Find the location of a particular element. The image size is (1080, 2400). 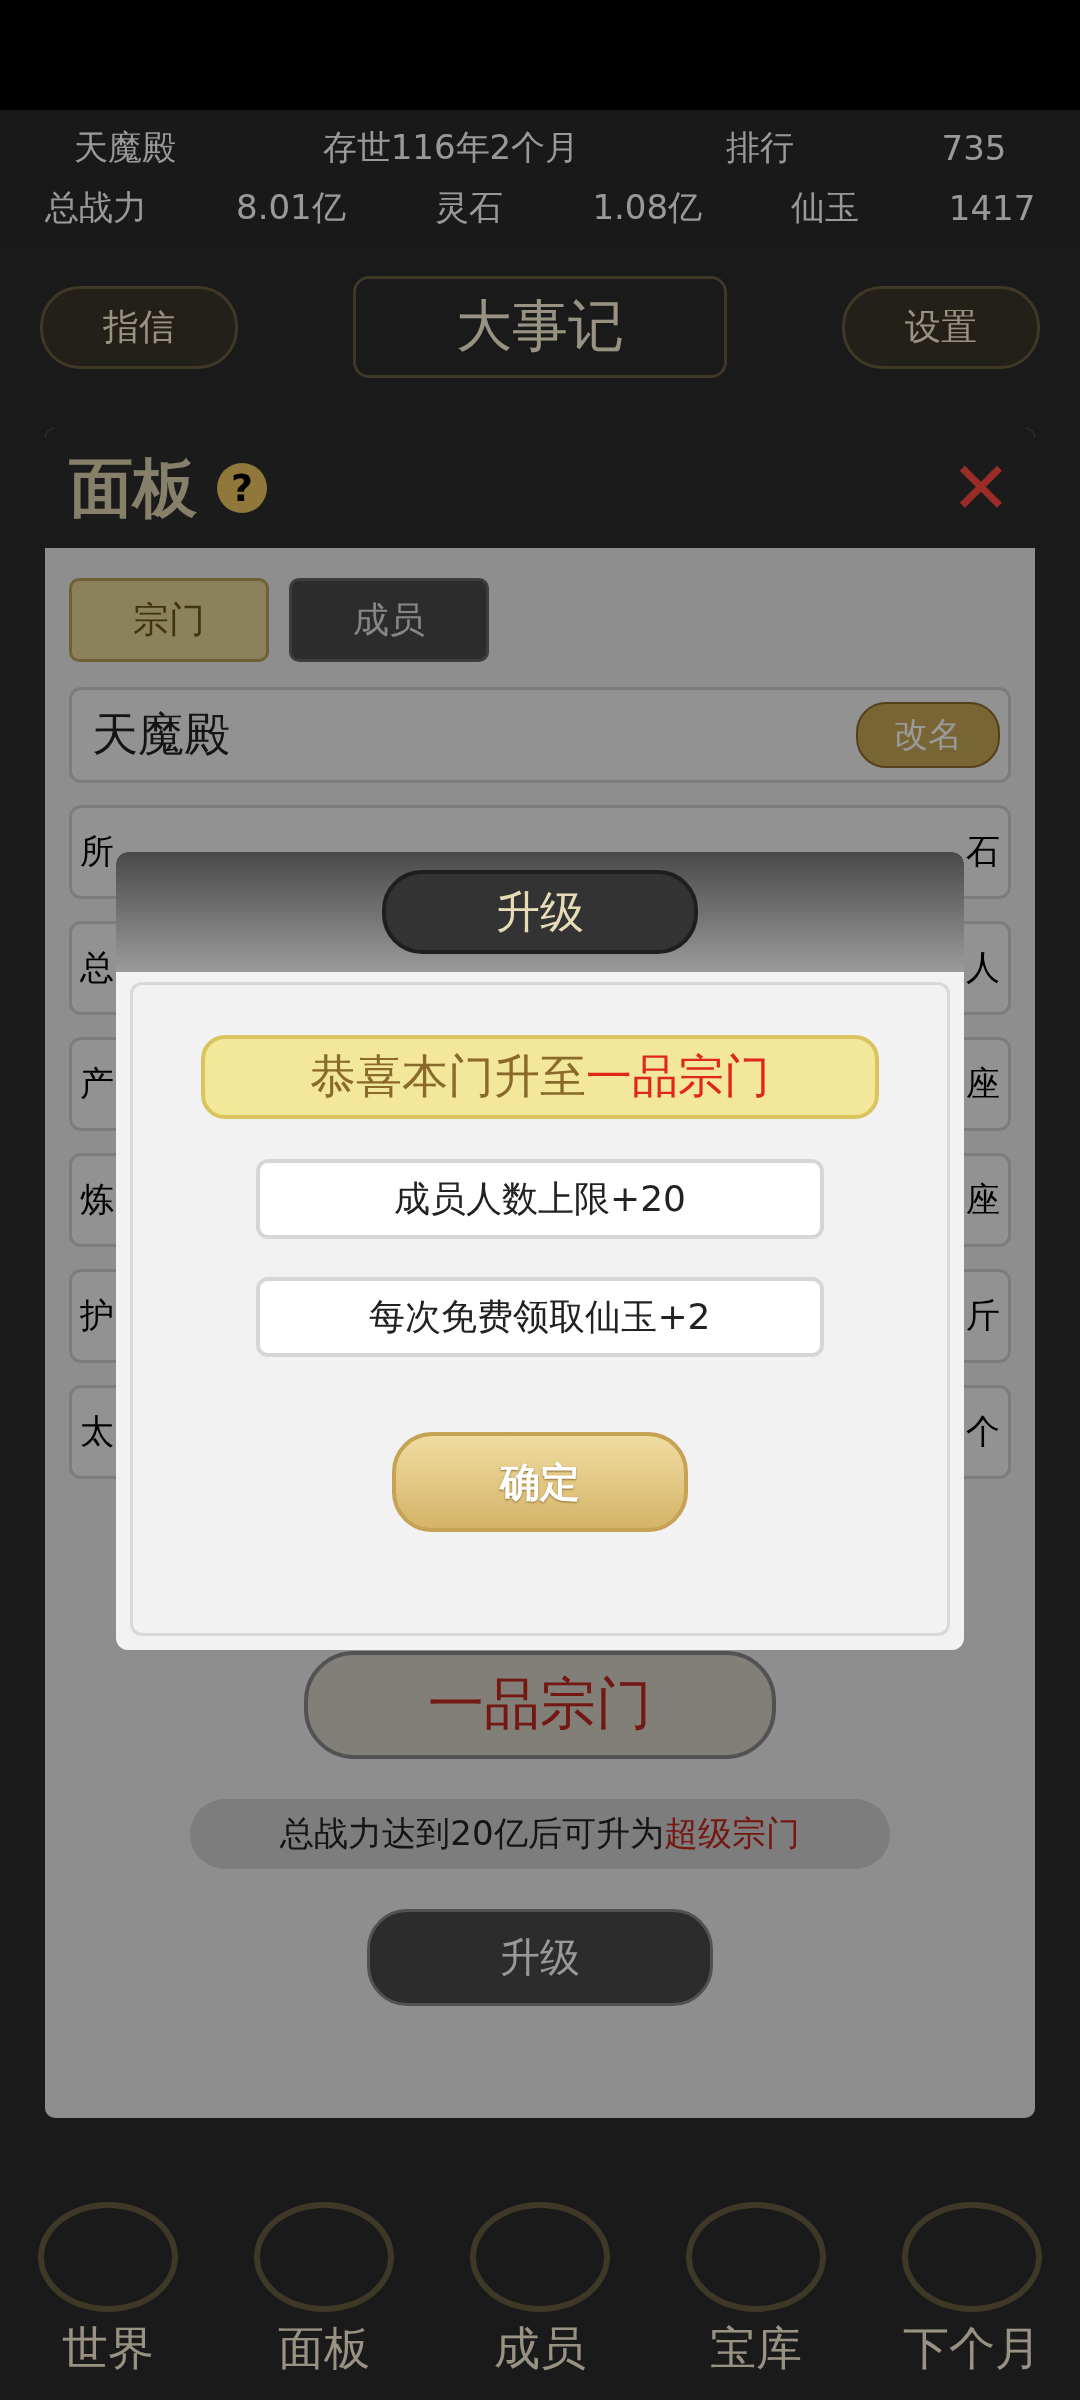

help-button: ? is located at coordinates (242, 488).